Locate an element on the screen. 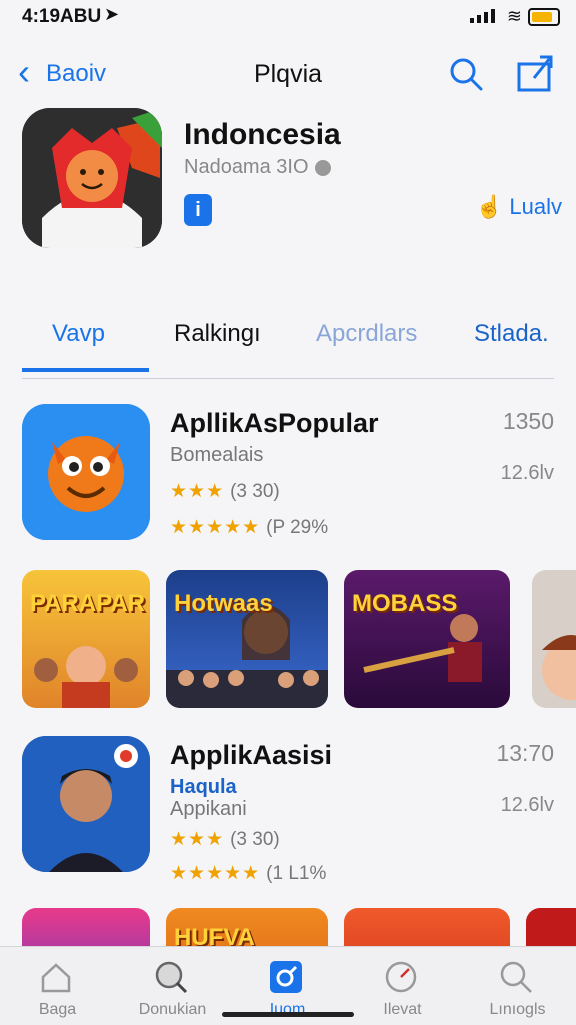 The image size is (576, 1025). item-title: ApllikAsPopular is located at coordinates (274, 423).